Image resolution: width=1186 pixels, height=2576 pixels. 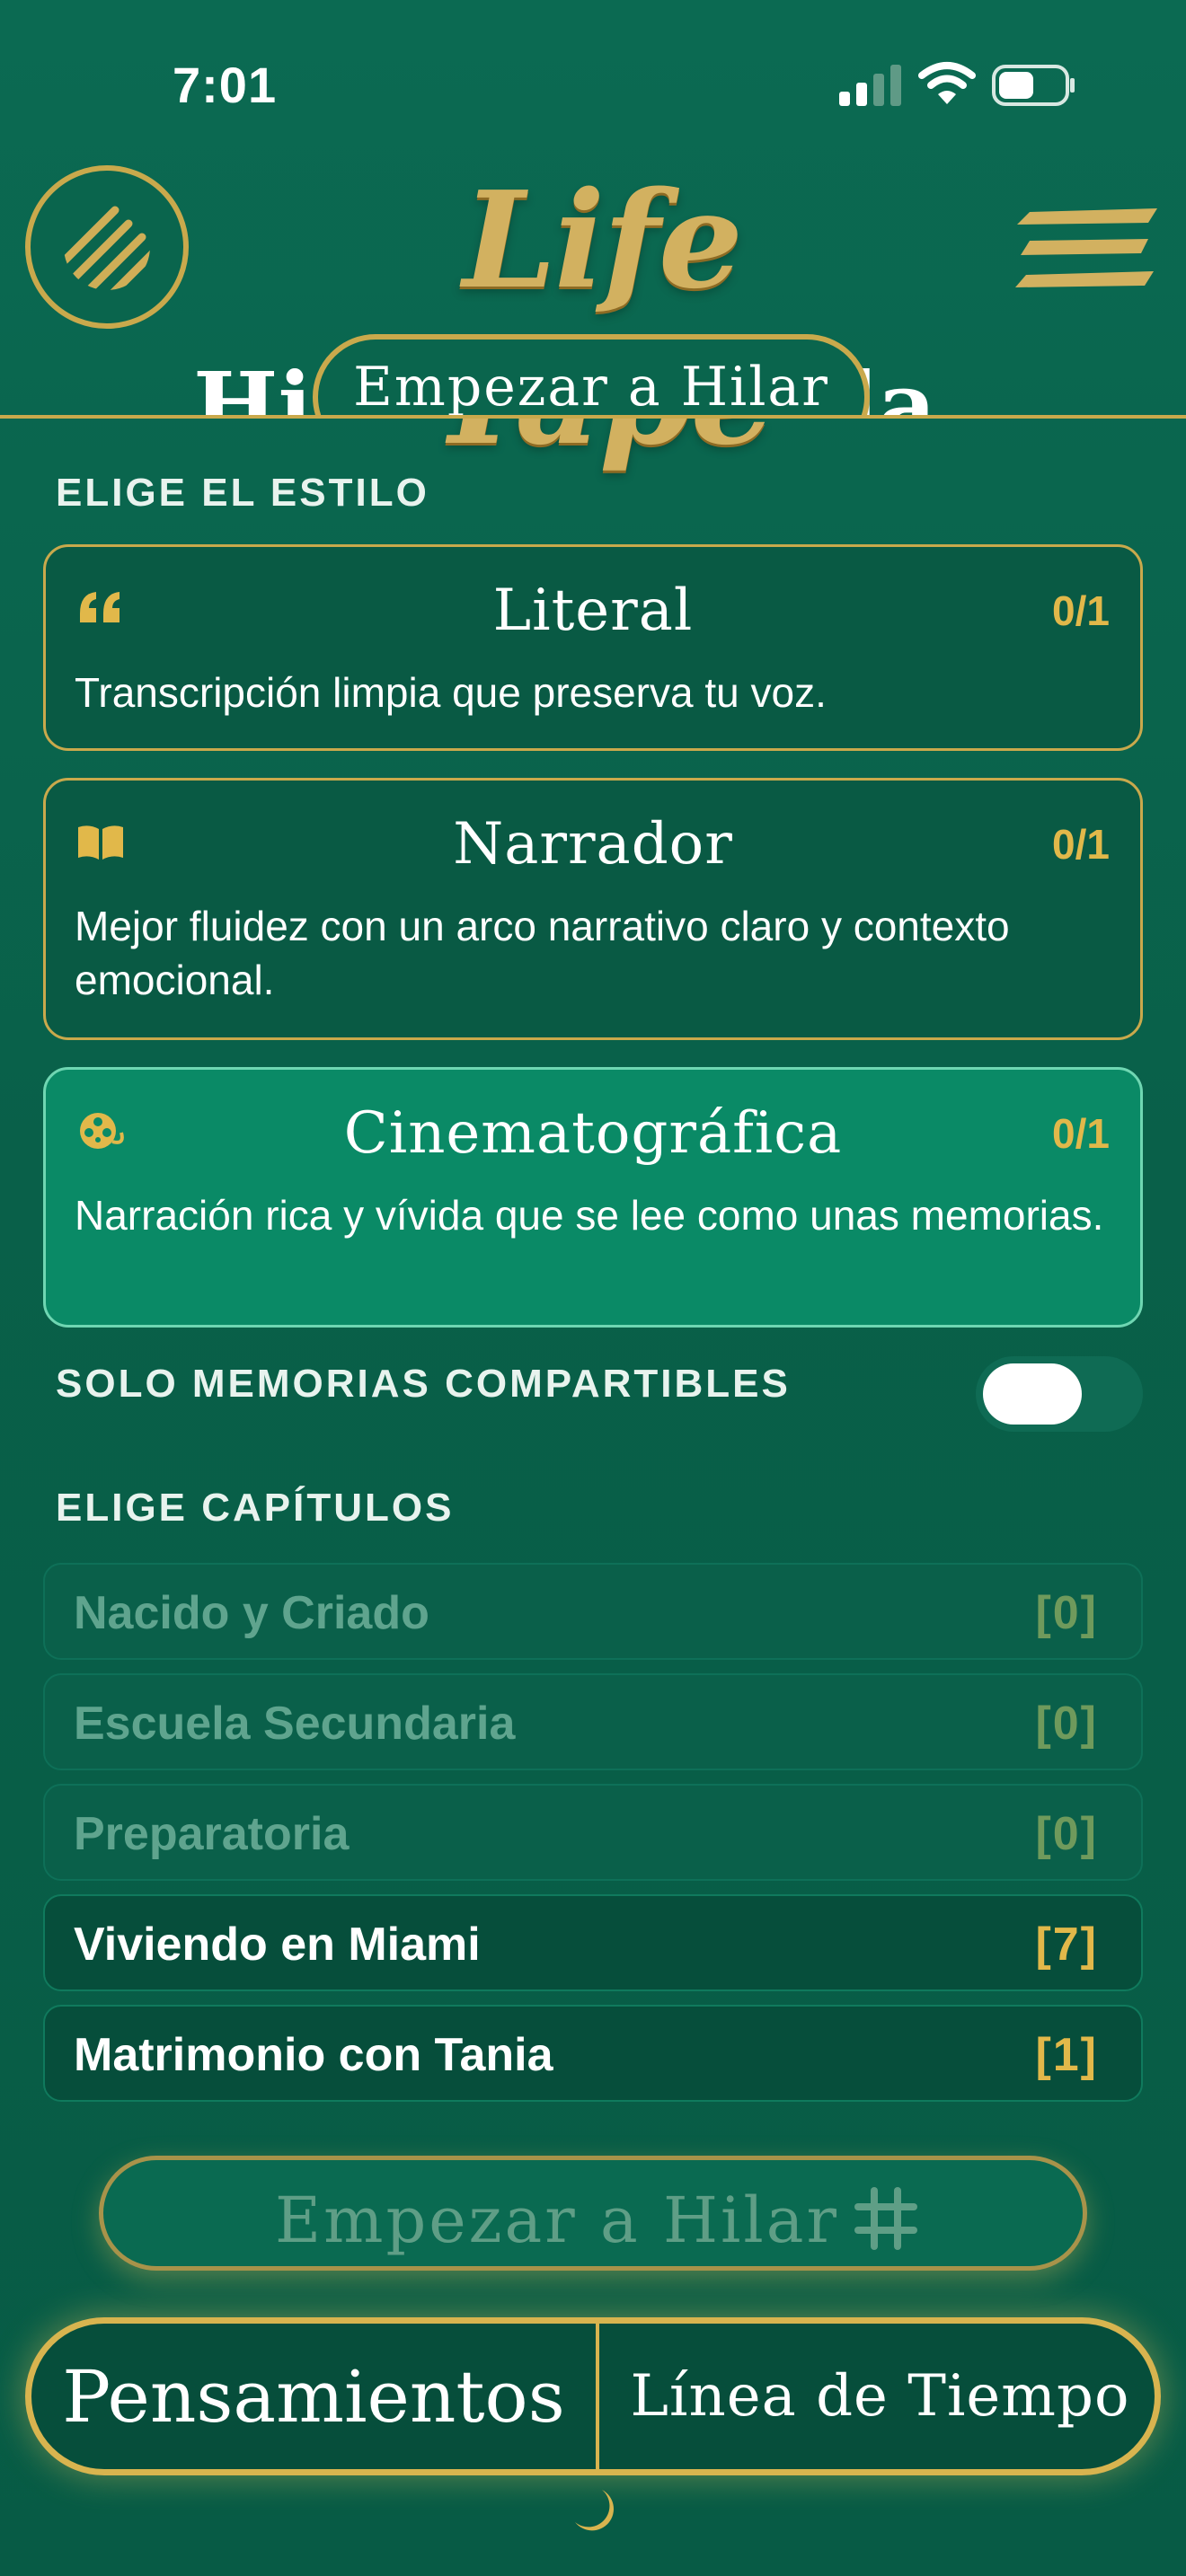 What do you see at coordinates (212, 1834) in the screenshot?
I see `chapter-name: Preparatoria` at bounding box center [212, 1834].